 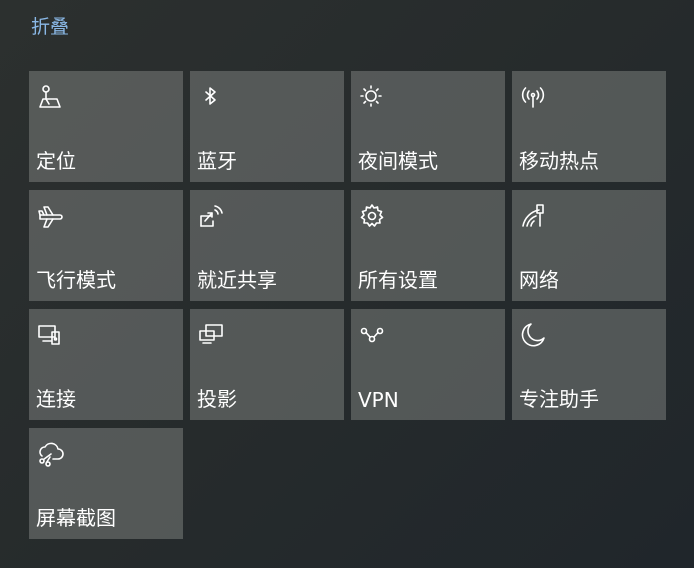 What do you see at coordinates (106, 364) in the screenshot?
I see `tile-connect: 连接` at bounding box center [106, 364].